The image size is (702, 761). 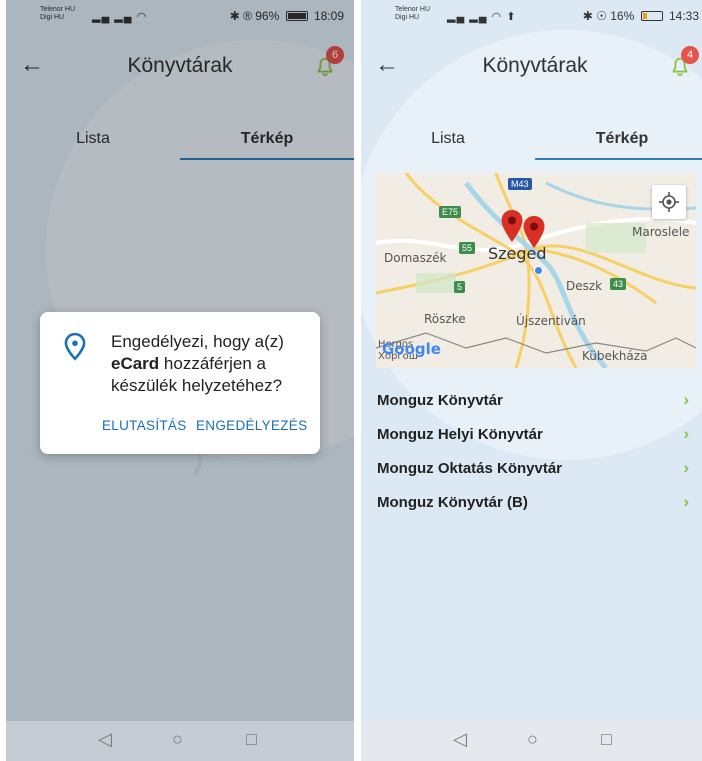 What do you see at coordinates (144, 425) in the screenshot?
I see `deny-button: ELUTASÍTÁS` at bounding box center [144, 425].